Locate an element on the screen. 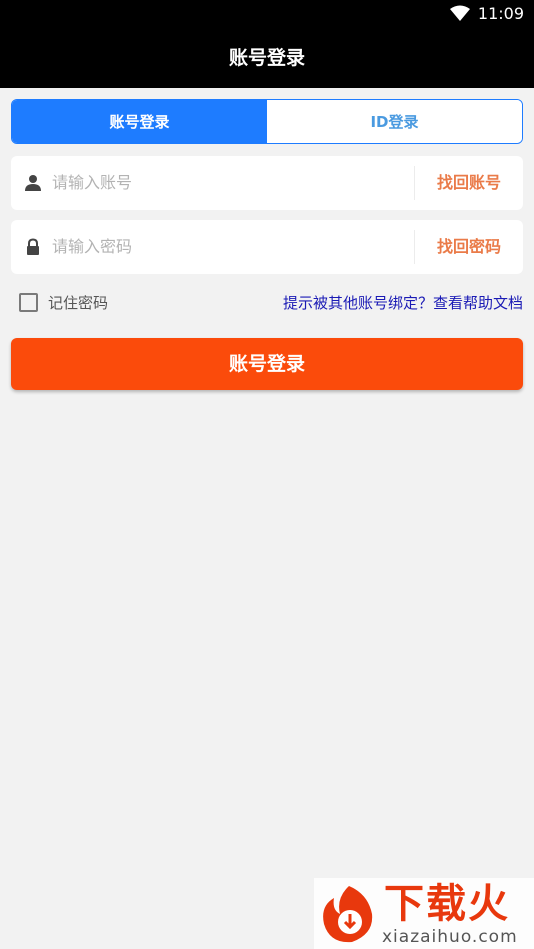 This screenshot has width=534, height=949. tab-id-login: ID登录 is located at coordinates (394, 121).